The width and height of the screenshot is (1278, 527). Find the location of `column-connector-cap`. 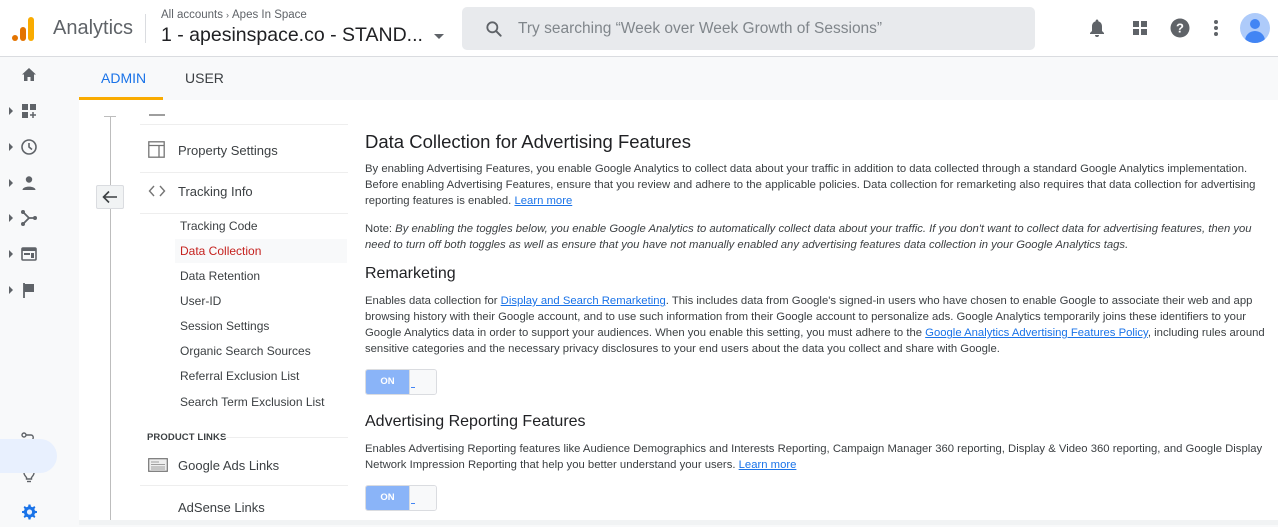

column-connector-cap is located at coordinates (110, 116).